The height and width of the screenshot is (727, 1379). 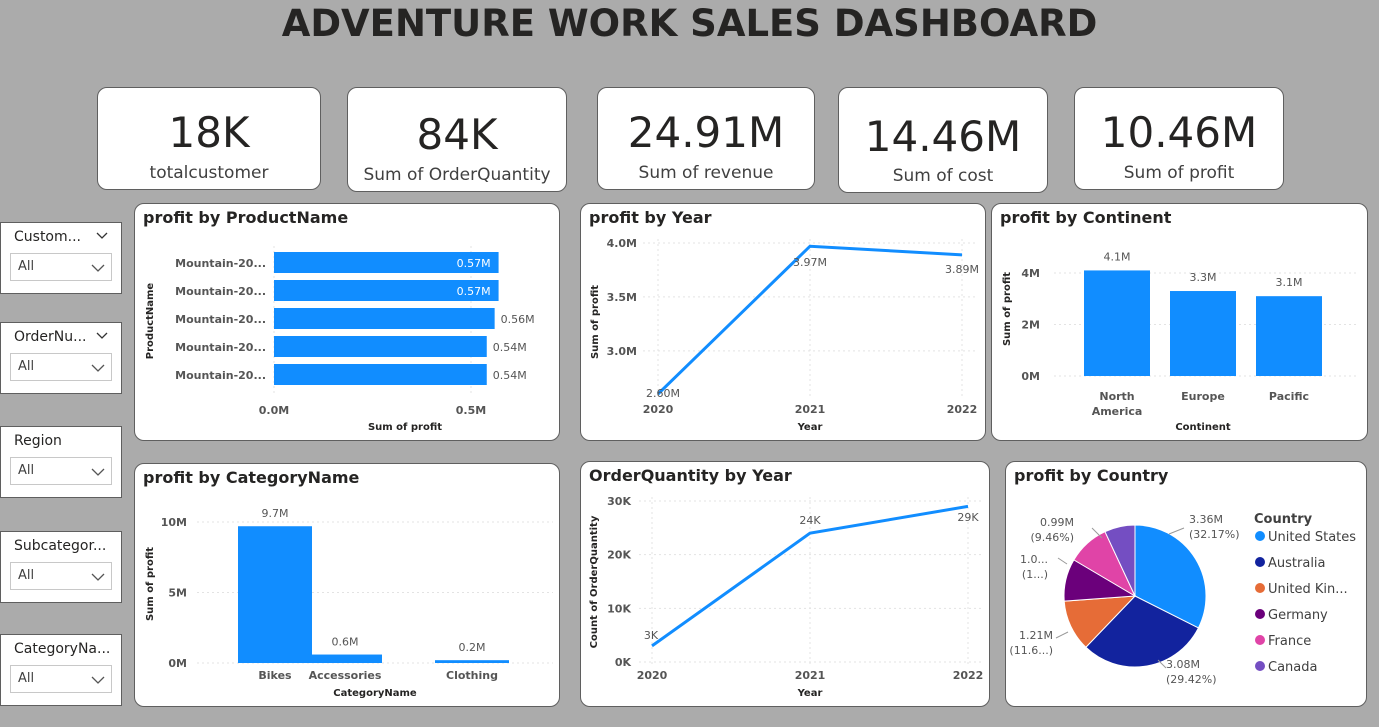 What do you see at coordinates (594, 581) in the screenshot?
I see `y-axis-label: Count of OrderQuantity` at bounding box center [594, 581].